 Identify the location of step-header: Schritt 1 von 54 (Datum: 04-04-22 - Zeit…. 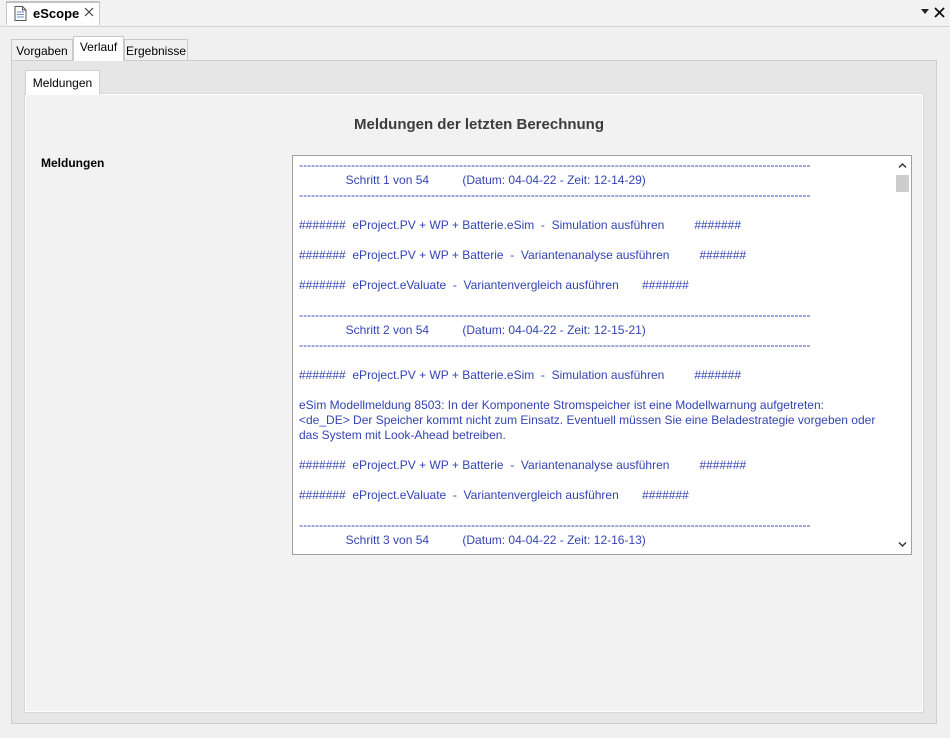
(472, 180).